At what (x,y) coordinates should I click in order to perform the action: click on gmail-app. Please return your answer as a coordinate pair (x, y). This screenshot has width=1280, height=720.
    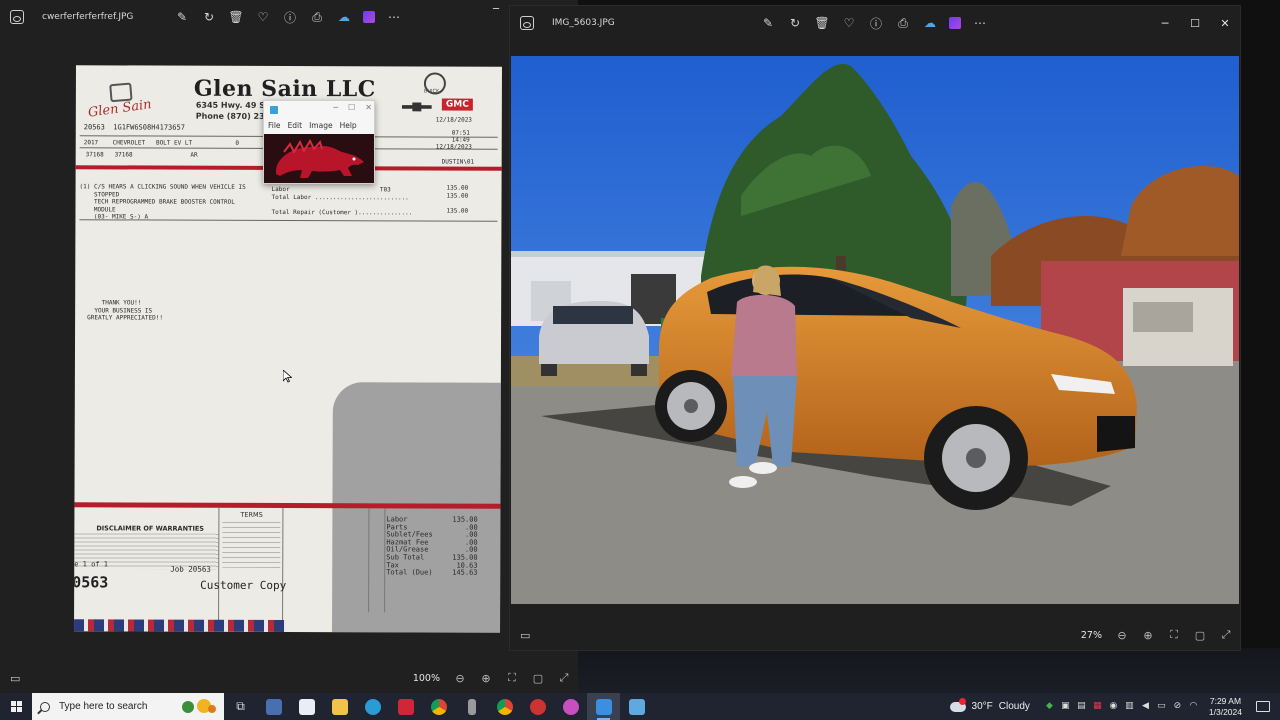
    Looking at the image, I should click on (306, 706).